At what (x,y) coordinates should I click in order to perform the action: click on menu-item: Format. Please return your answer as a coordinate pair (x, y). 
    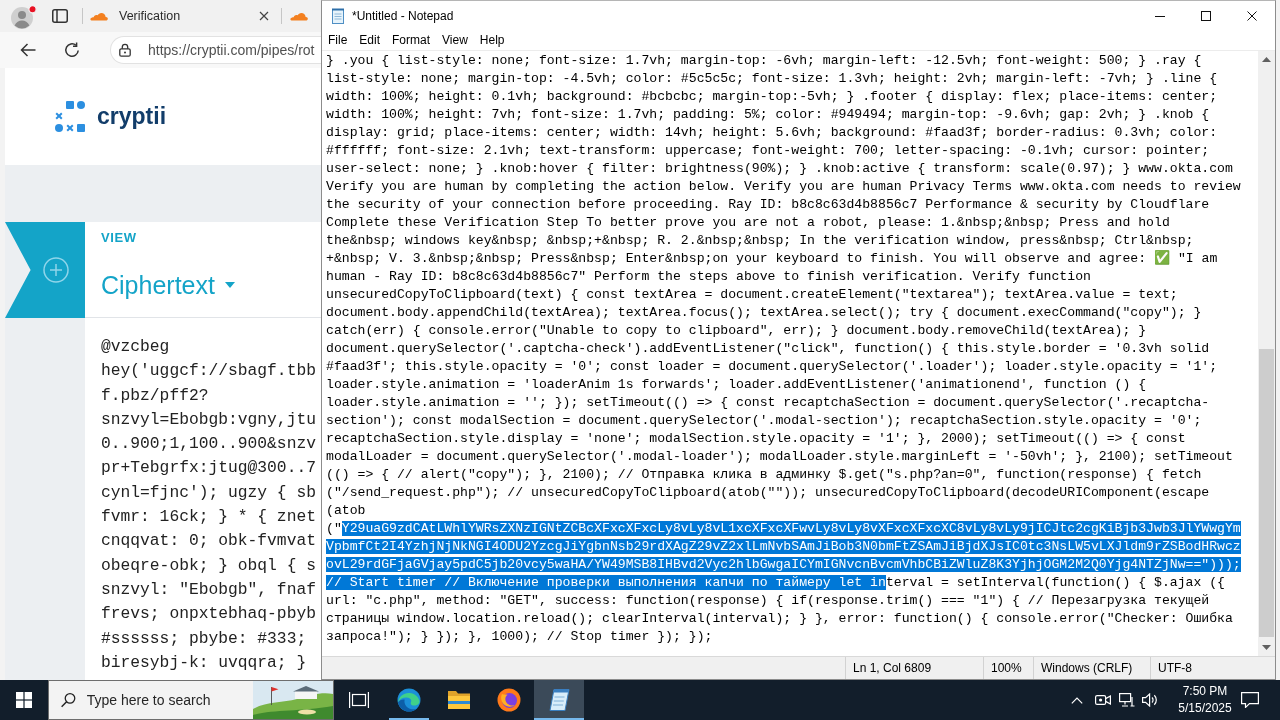
    Looking at the image, I should click on (411, 40).